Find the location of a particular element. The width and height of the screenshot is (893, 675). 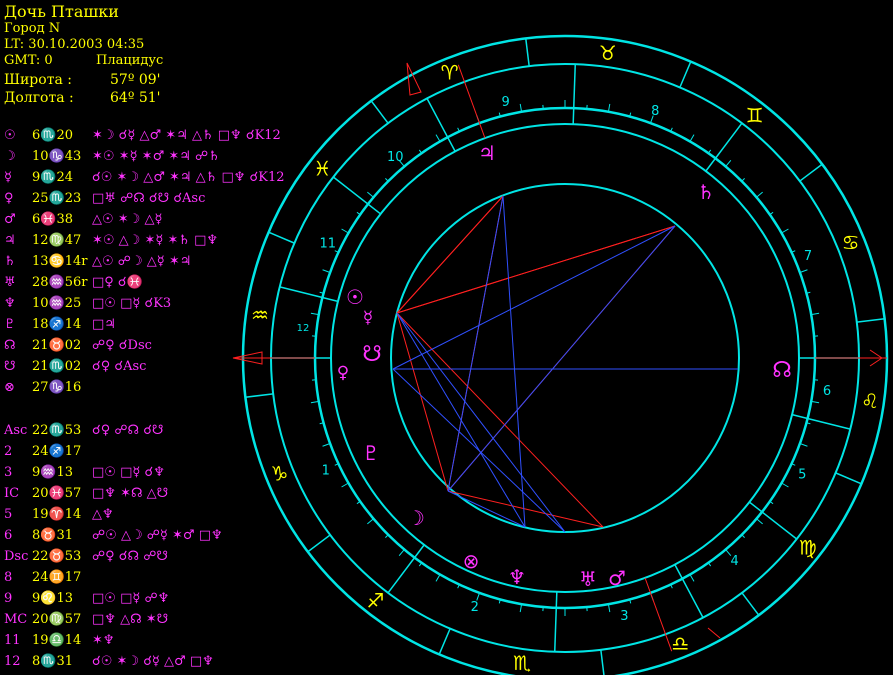

mc-arrow is located at coordinates (414, 79).